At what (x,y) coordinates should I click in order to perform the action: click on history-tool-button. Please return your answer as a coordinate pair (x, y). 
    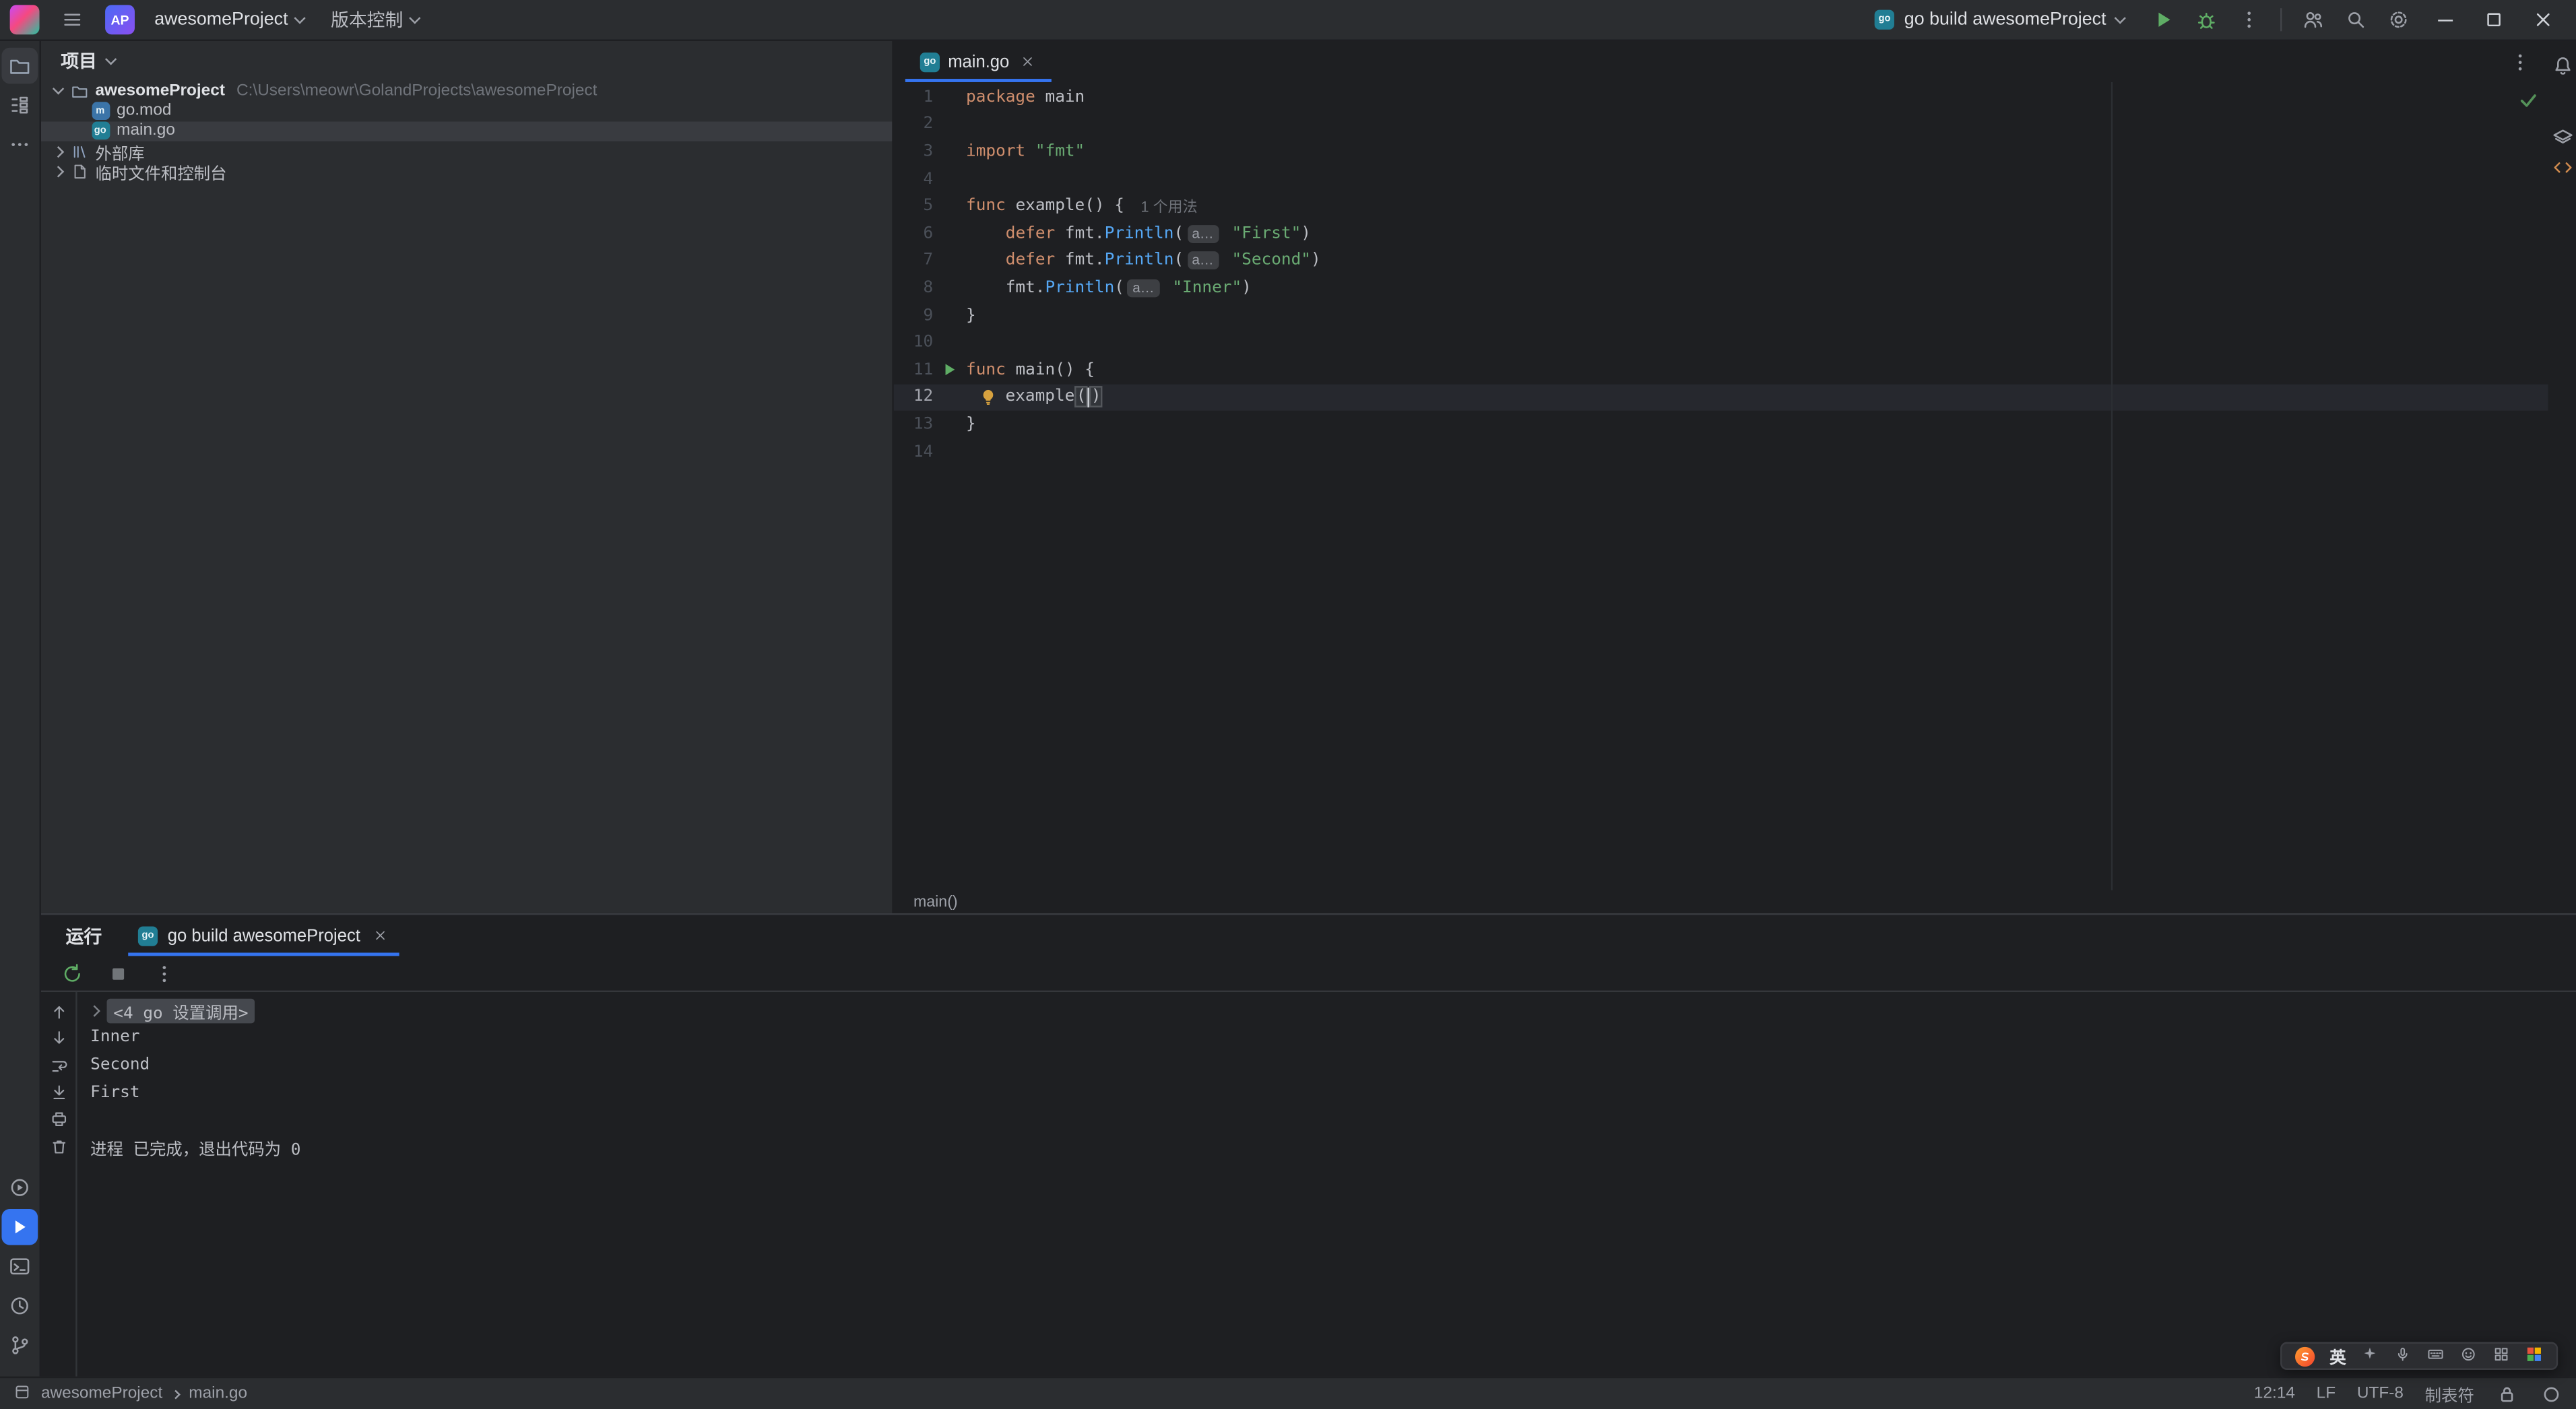
    Looking at the image, I should click on (19, 1306).